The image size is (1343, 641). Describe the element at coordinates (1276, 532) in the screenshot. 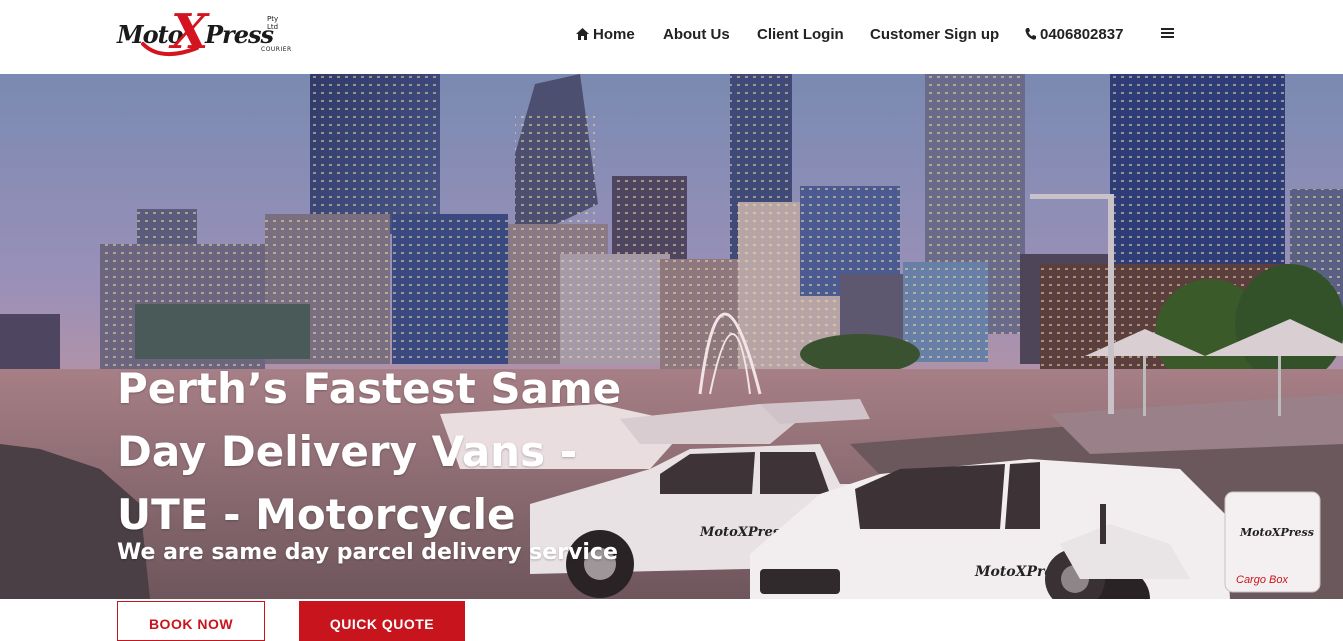

I see `cargo-box-logo-text: MotoXPress` at that location.